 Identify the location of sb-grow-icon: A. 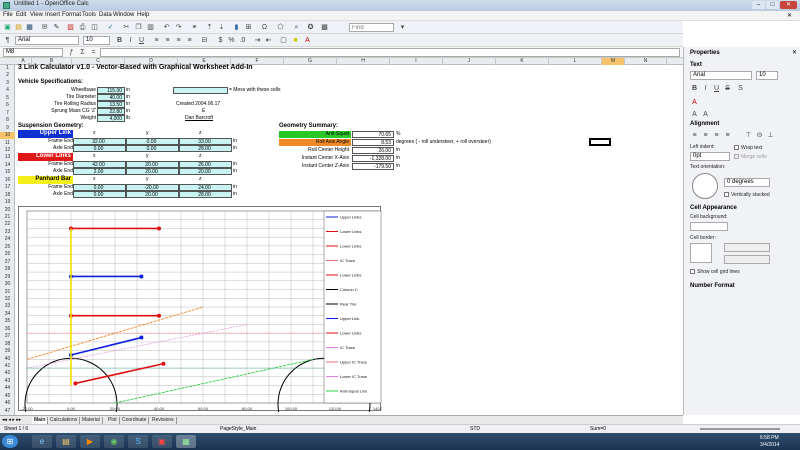
(694, 114).